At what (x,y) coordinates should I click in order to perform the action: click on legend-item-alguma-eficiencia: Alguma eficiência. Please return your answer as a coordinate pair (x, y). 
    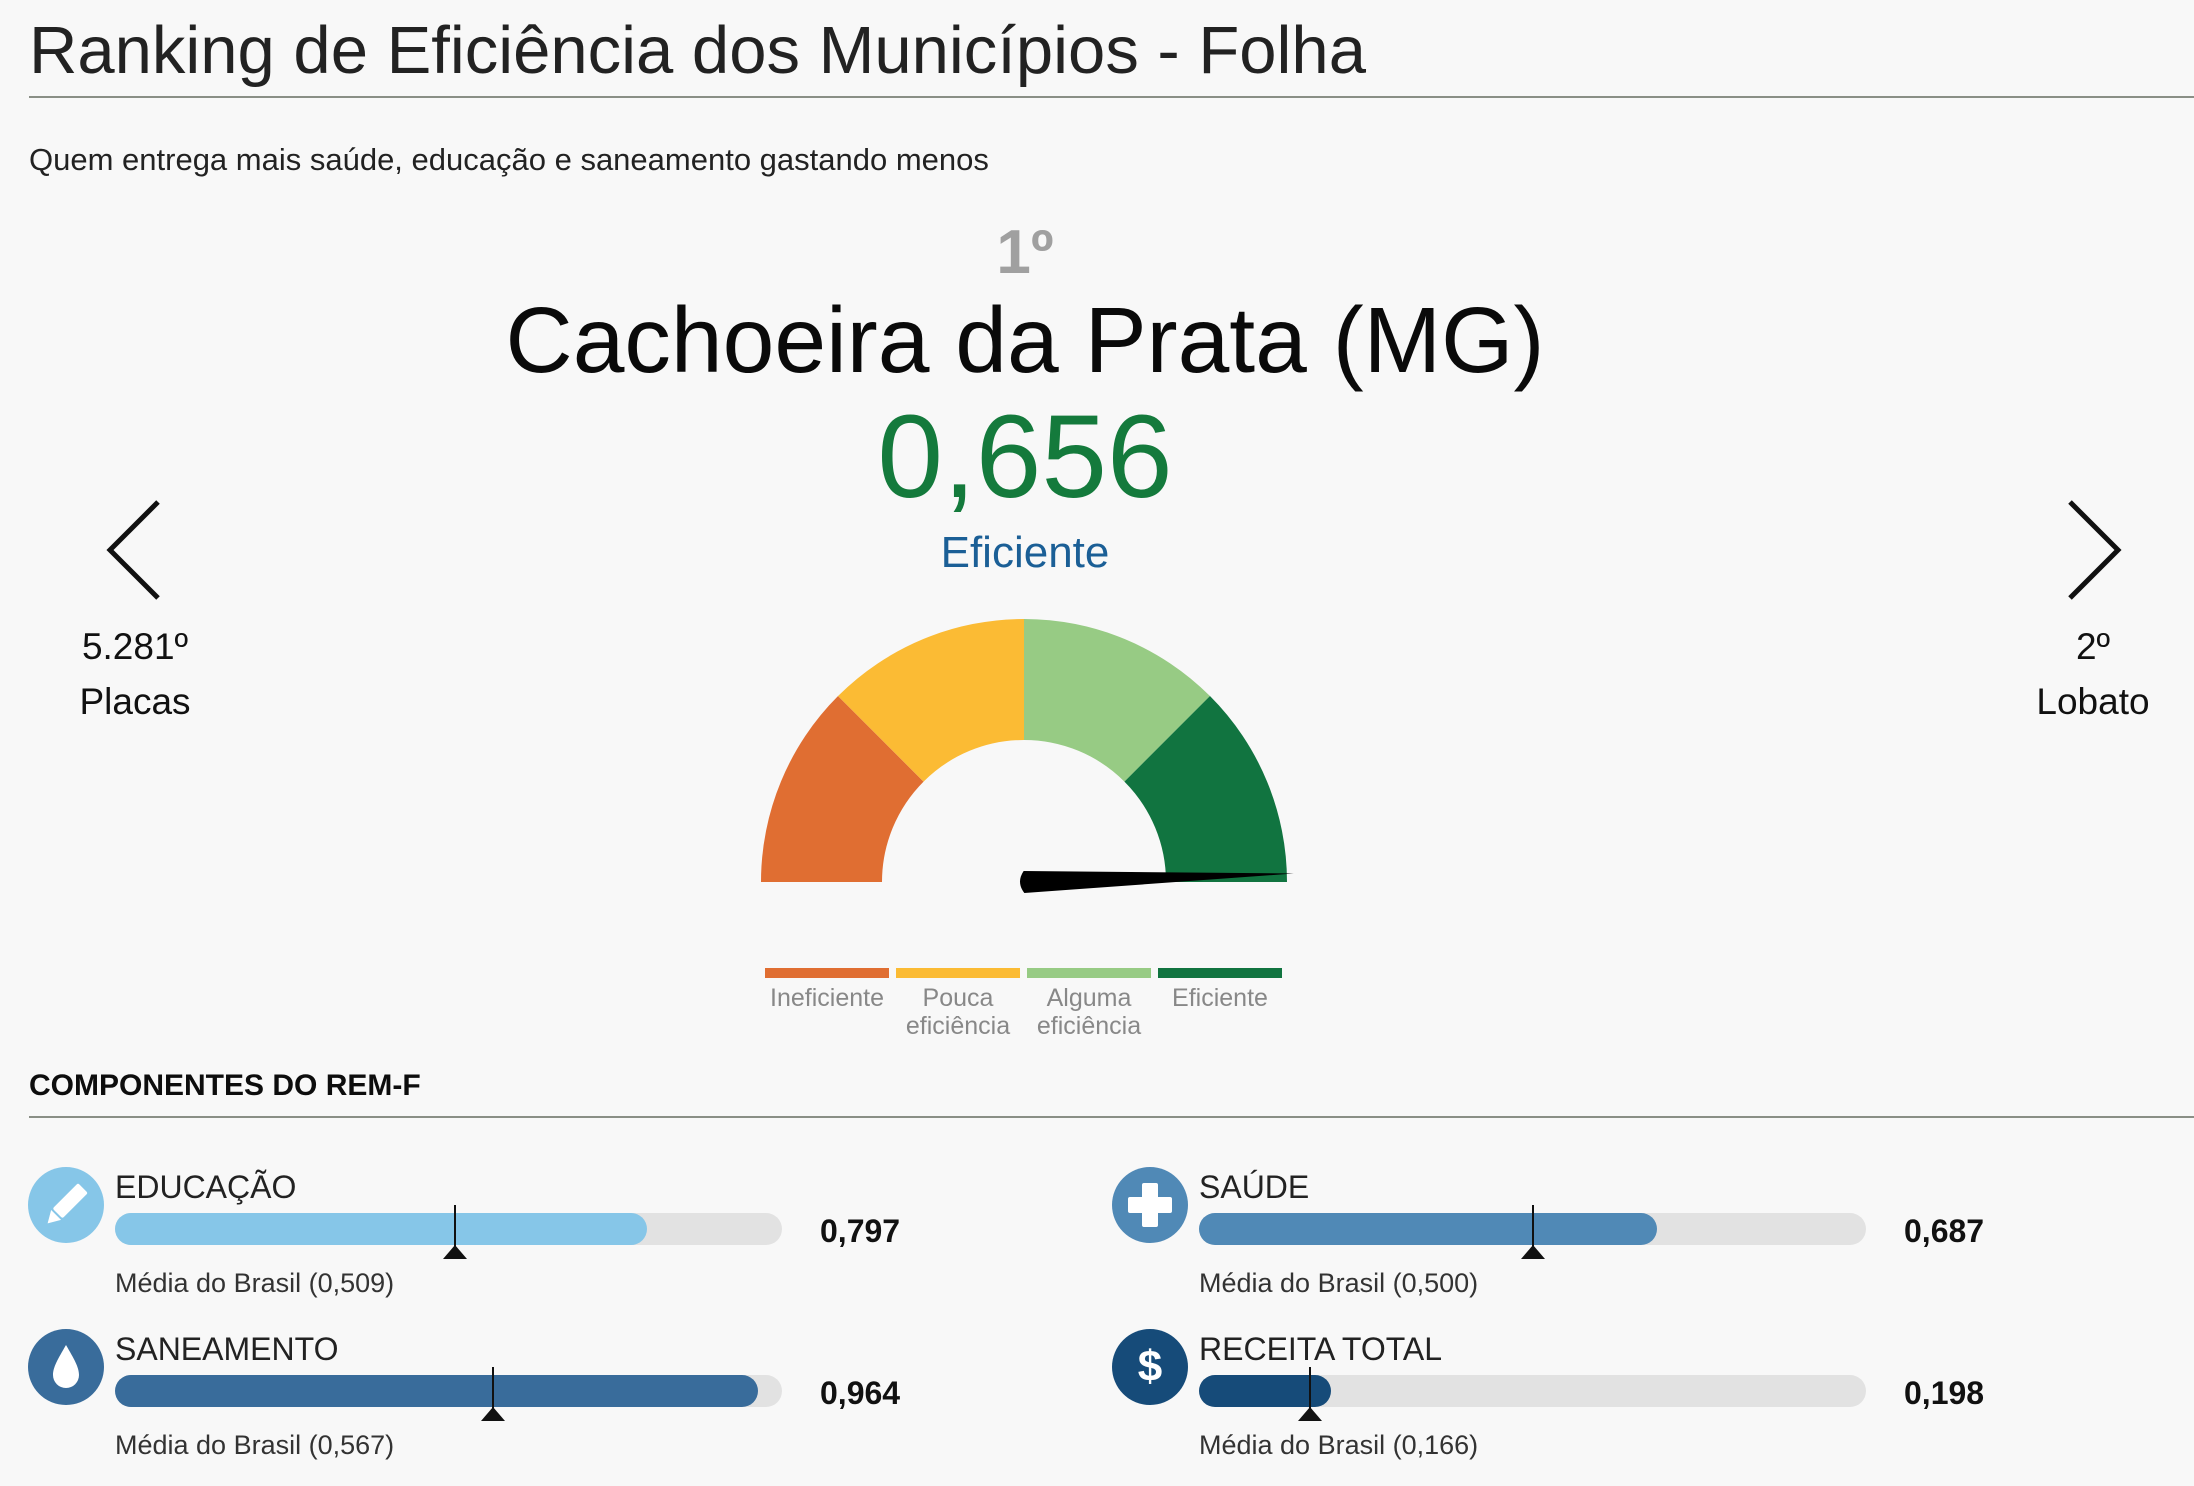
    Looking at the image, I should click on (1089, 1004).